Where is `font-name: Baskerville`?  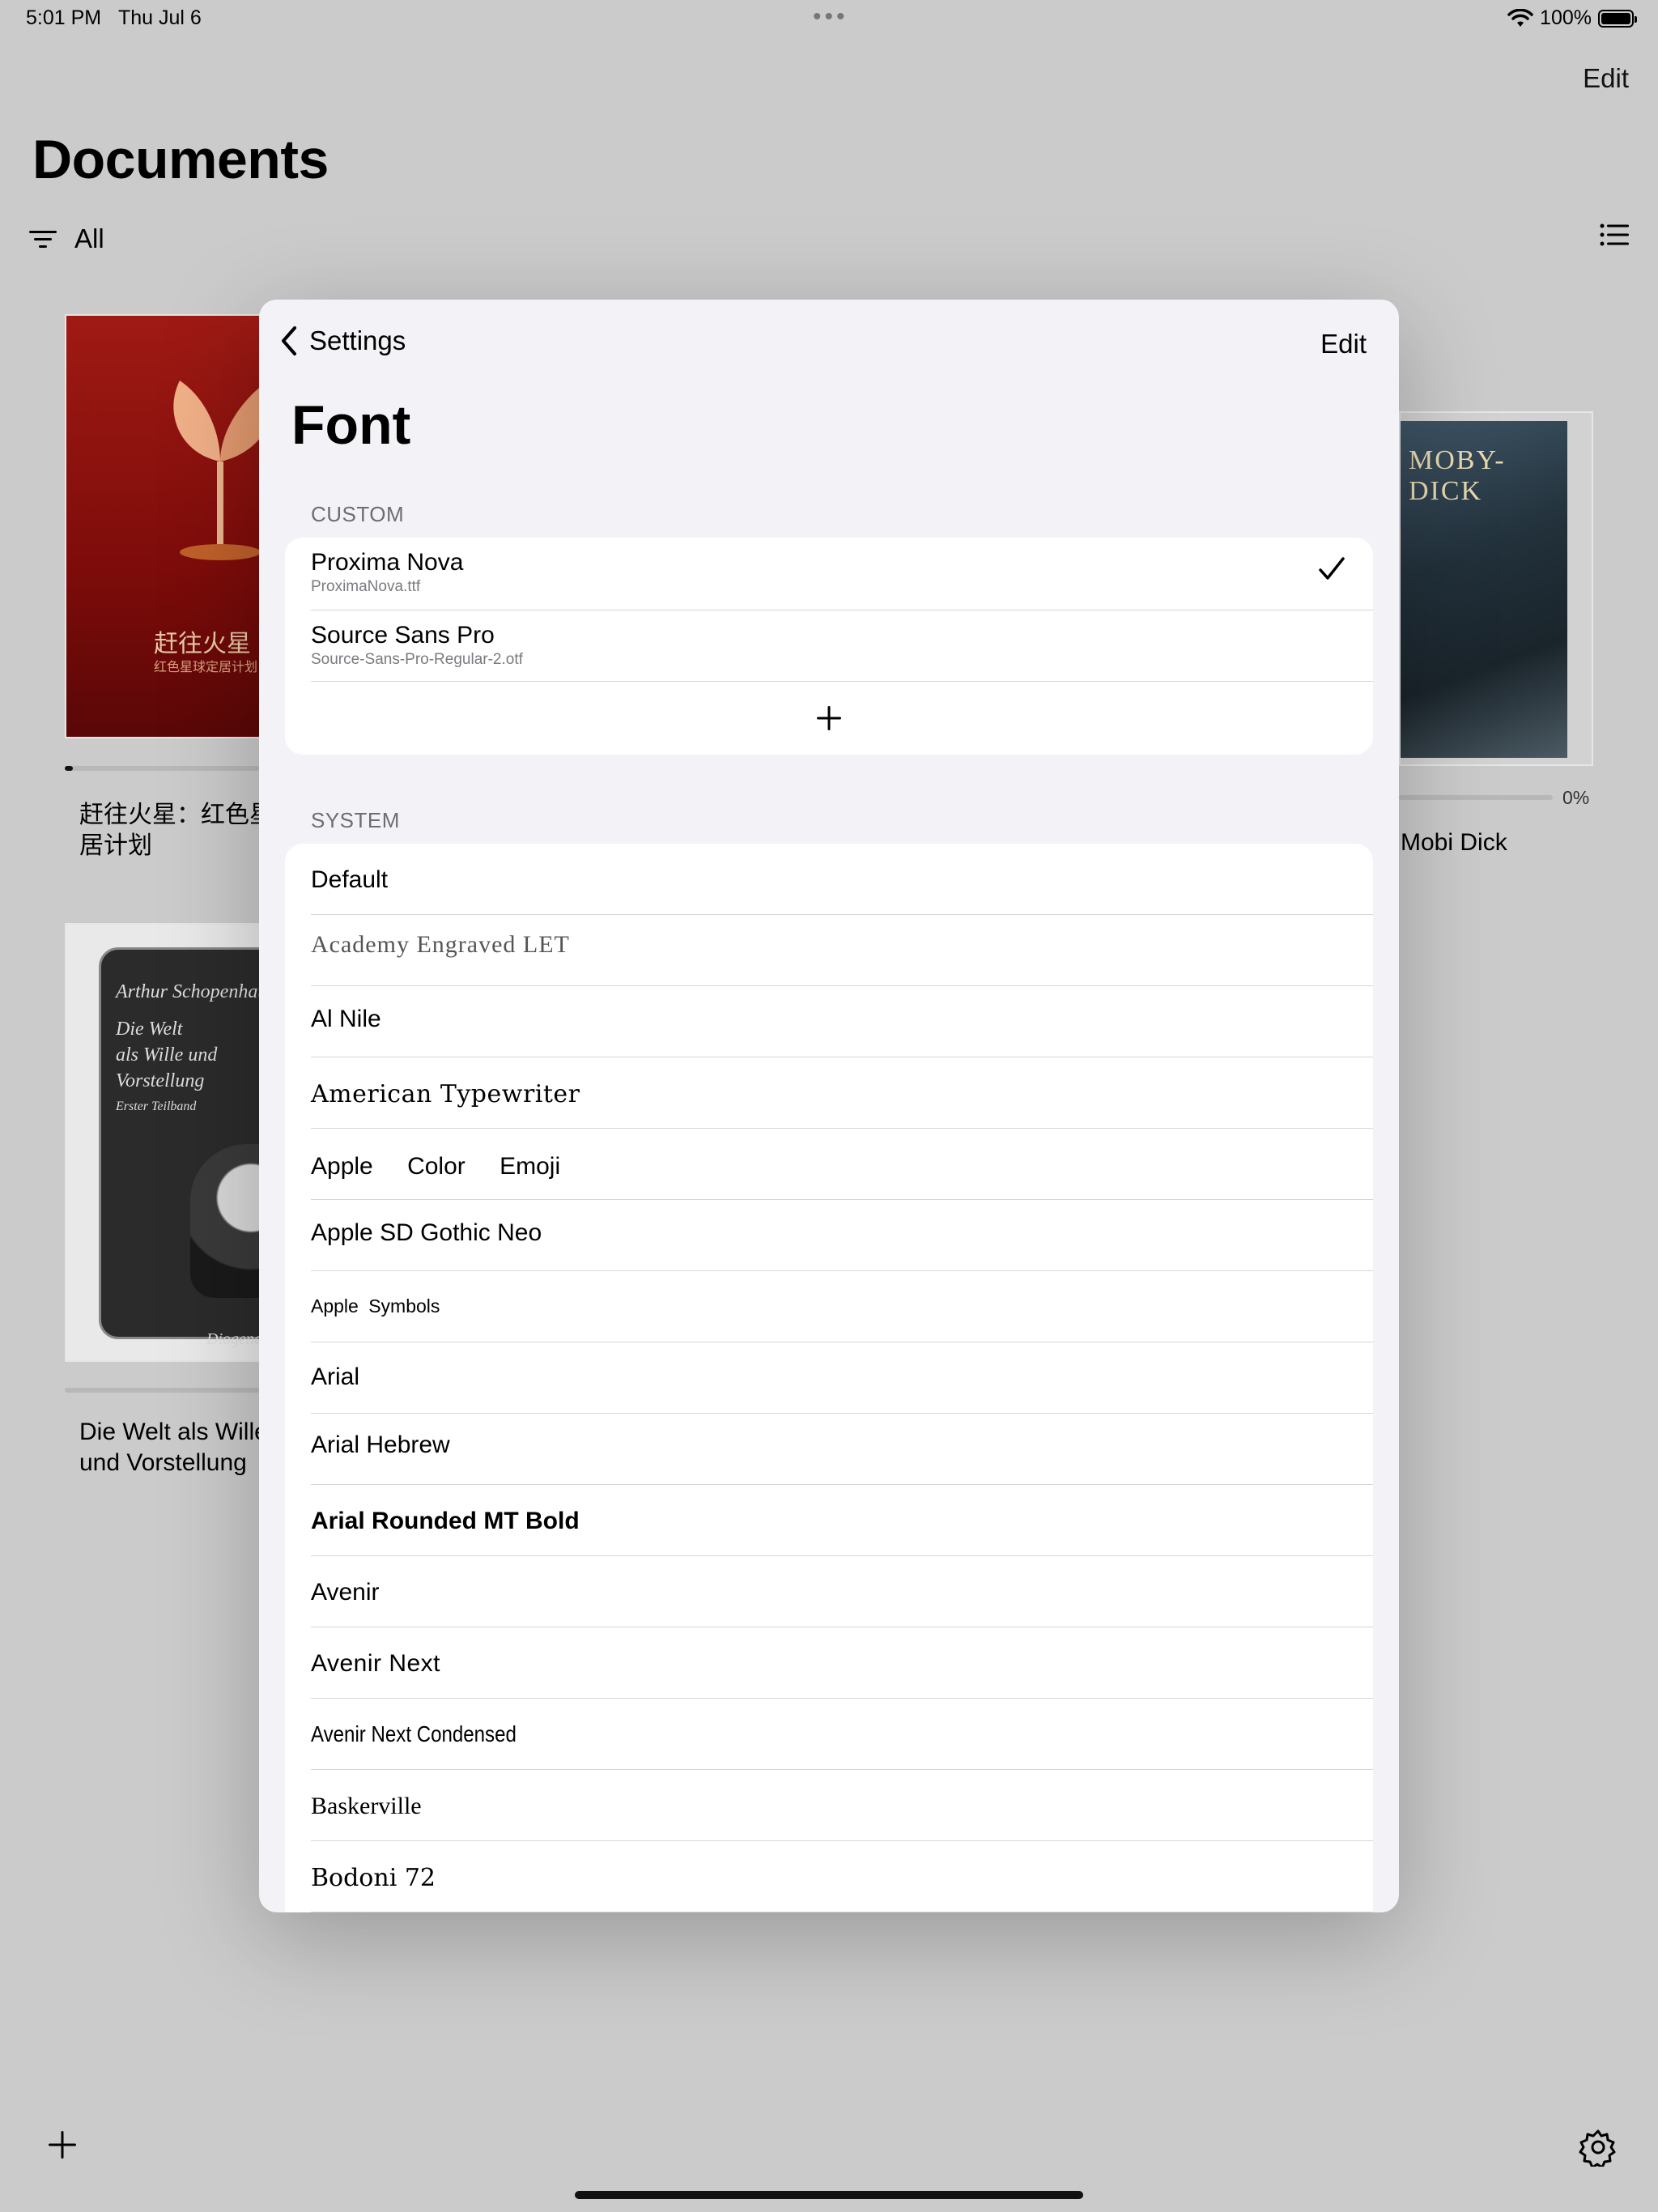
font-name: Baskerville is located at coordinates (366, 1806).